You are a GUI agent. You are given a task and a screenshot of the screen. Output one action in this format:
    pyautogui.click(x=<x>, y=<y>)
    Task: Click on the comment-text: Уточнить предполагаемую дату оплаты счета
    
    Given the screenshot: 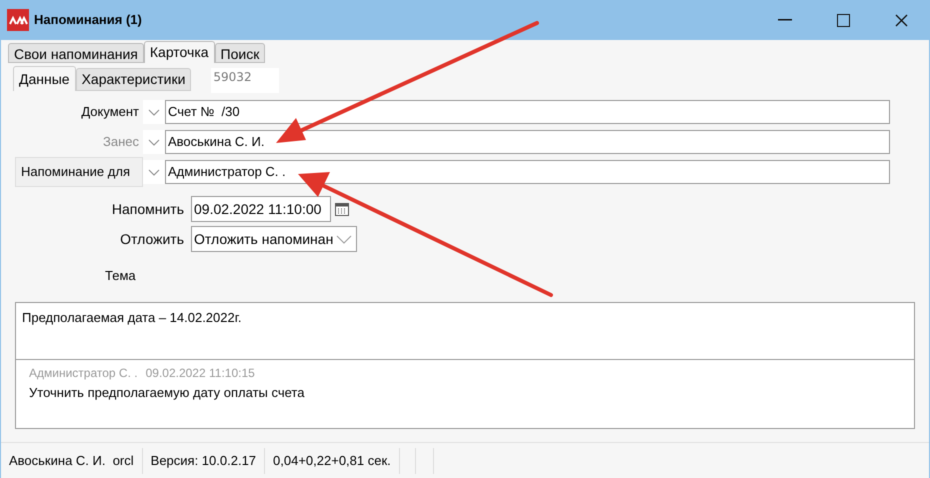 What is the action you would take?
    pyautogui.click(x=167, y=393)
    